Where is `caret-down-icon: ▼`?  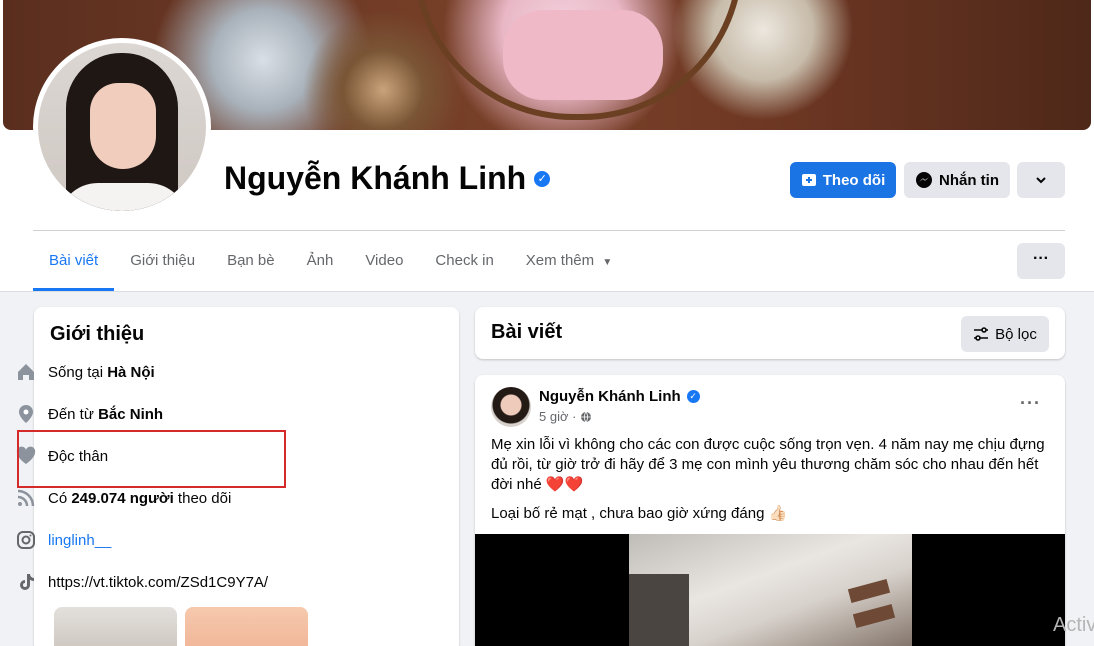
caret-down-icon: ▼ is located at coordinates (607, 262).